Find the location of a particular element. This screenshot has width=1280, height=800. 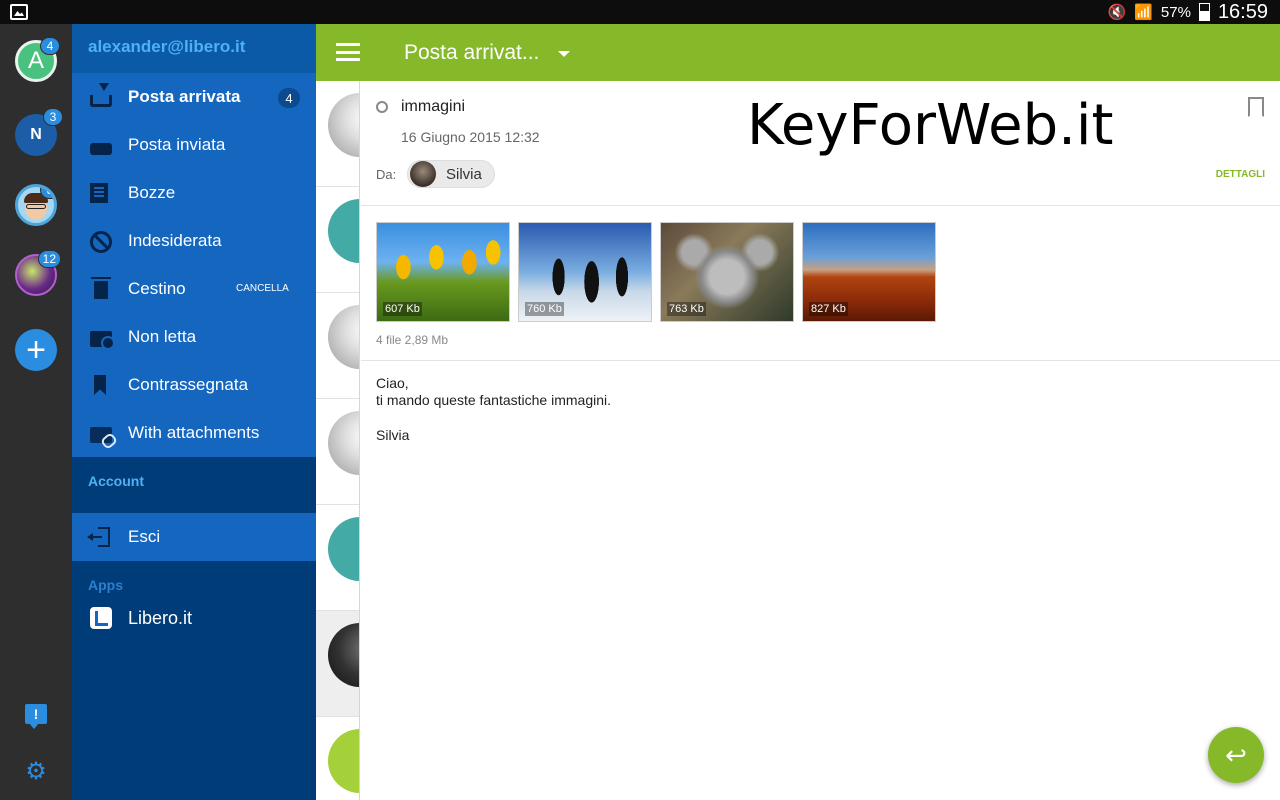

settings-gear-icon: ⚙ is located at coordinates (36, 772).